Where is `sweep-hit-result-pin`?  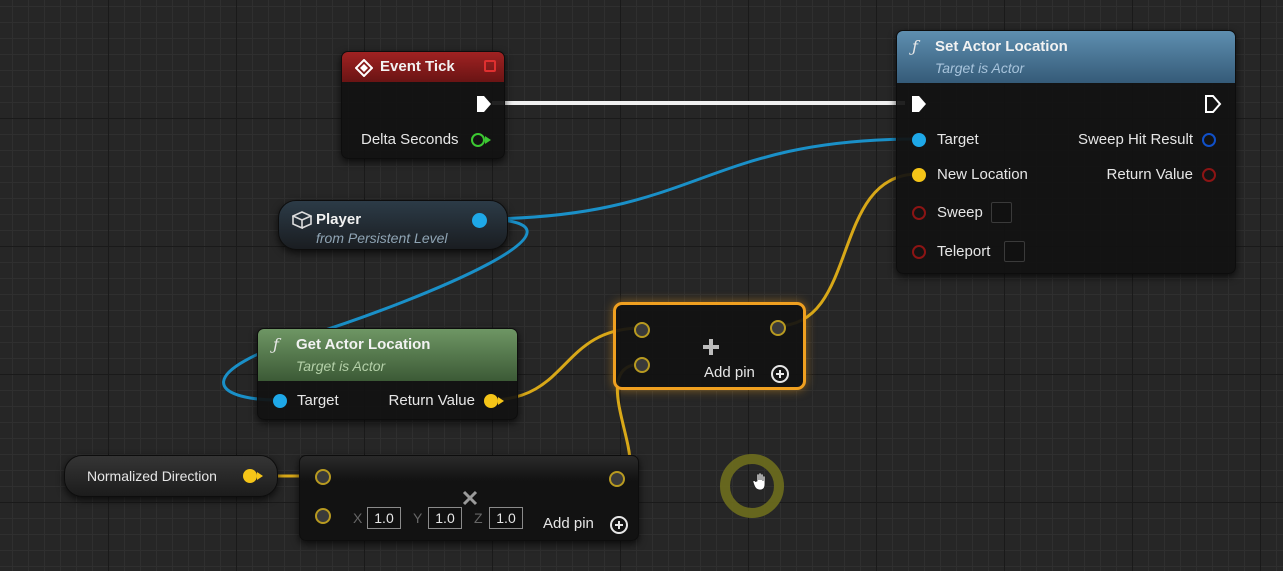
sweep-hit-result-pin is located at coordinates (1209, 140).